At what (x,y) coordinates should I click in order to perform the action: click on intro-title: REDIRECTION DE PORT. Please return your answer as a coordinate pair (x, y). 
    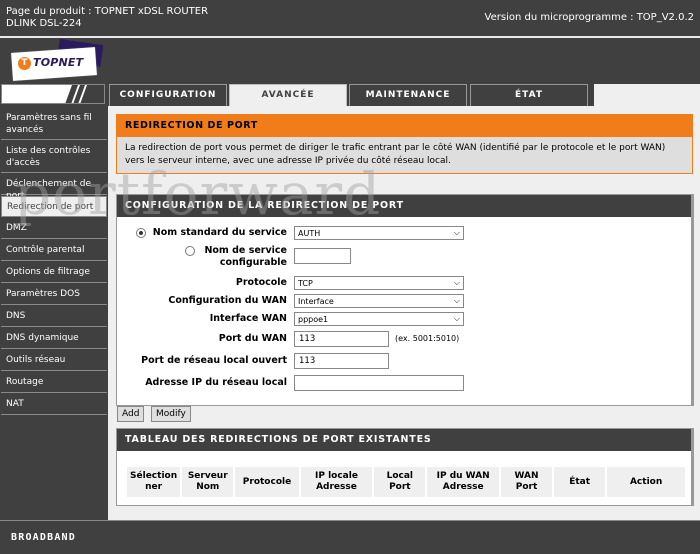
    Looking at the image, I should click on (404, 126).